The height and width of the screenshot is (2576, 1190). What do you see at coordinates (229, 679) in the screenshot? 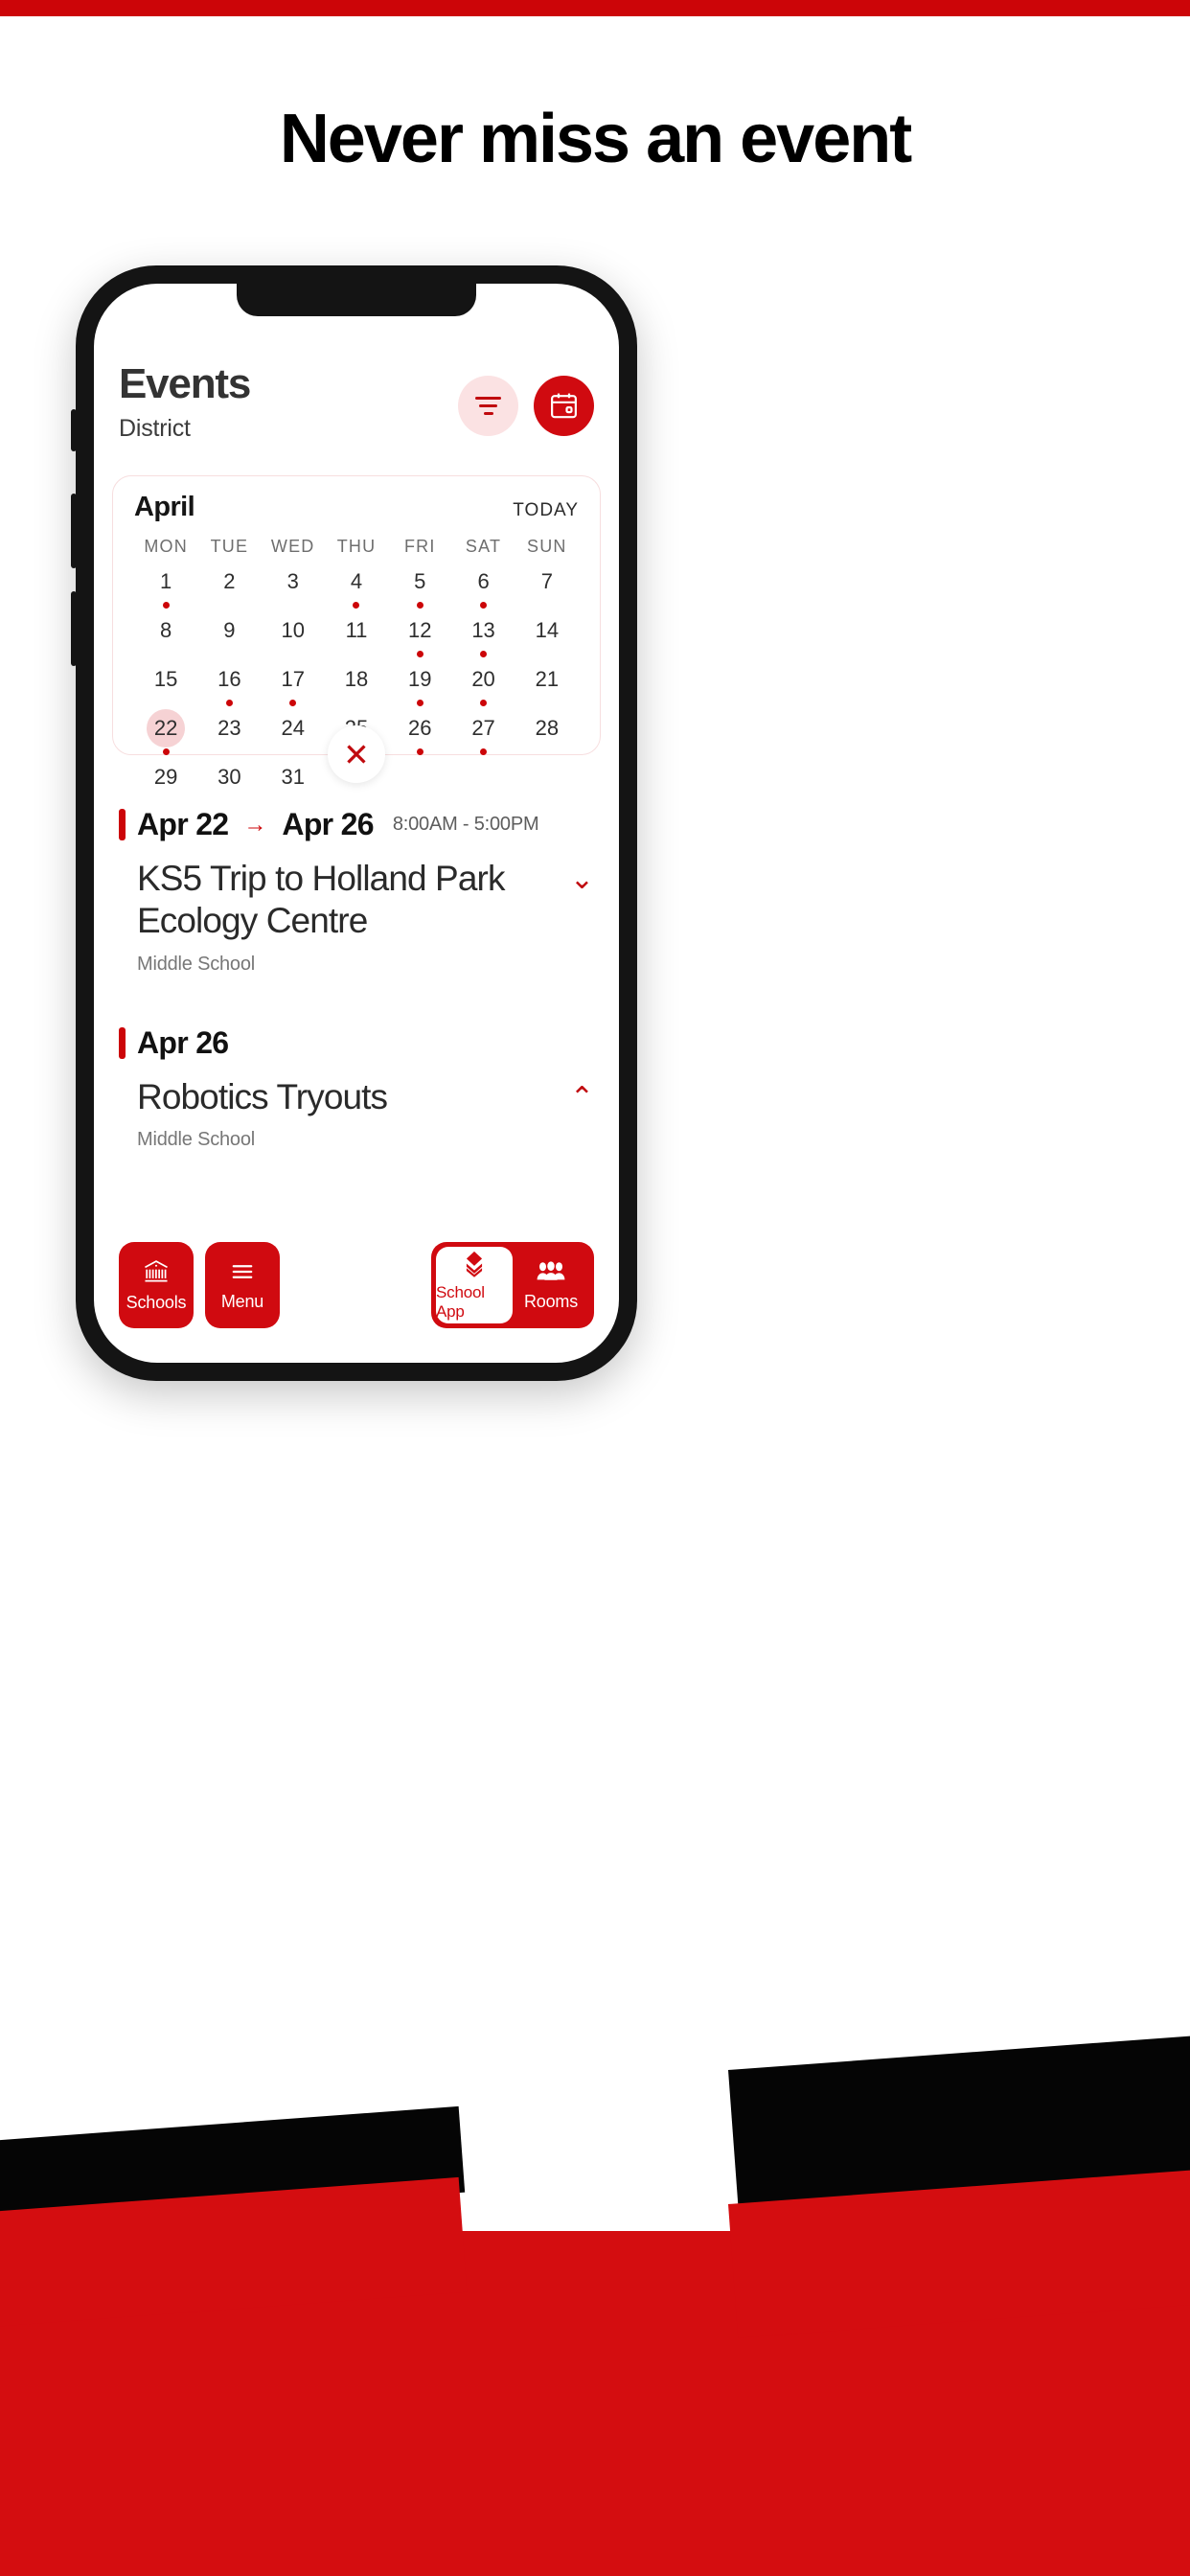
I see `calendar-day-number: 16` at bounding box center [229, 679].